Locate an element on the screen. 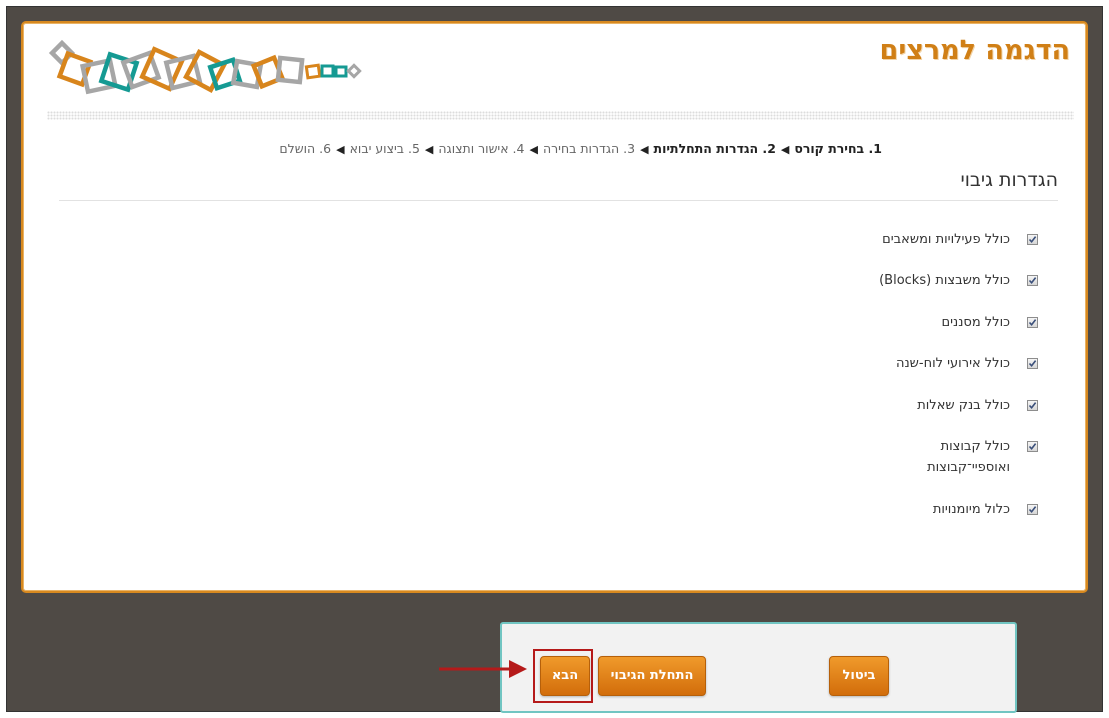 This screenshot has width=1109, height=718. option-label: כולל מסננים is located at coordinates (975, 322).